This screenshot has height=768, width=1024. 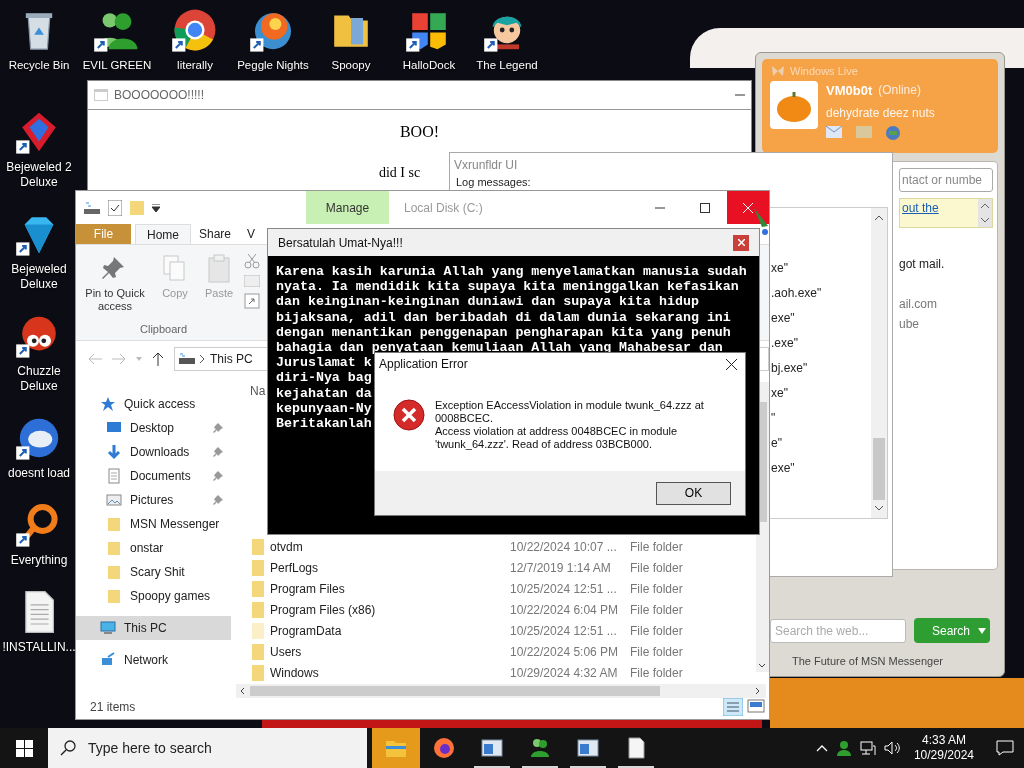 I want to click on icon-label: doesnt load, so click(x=39, y=473).